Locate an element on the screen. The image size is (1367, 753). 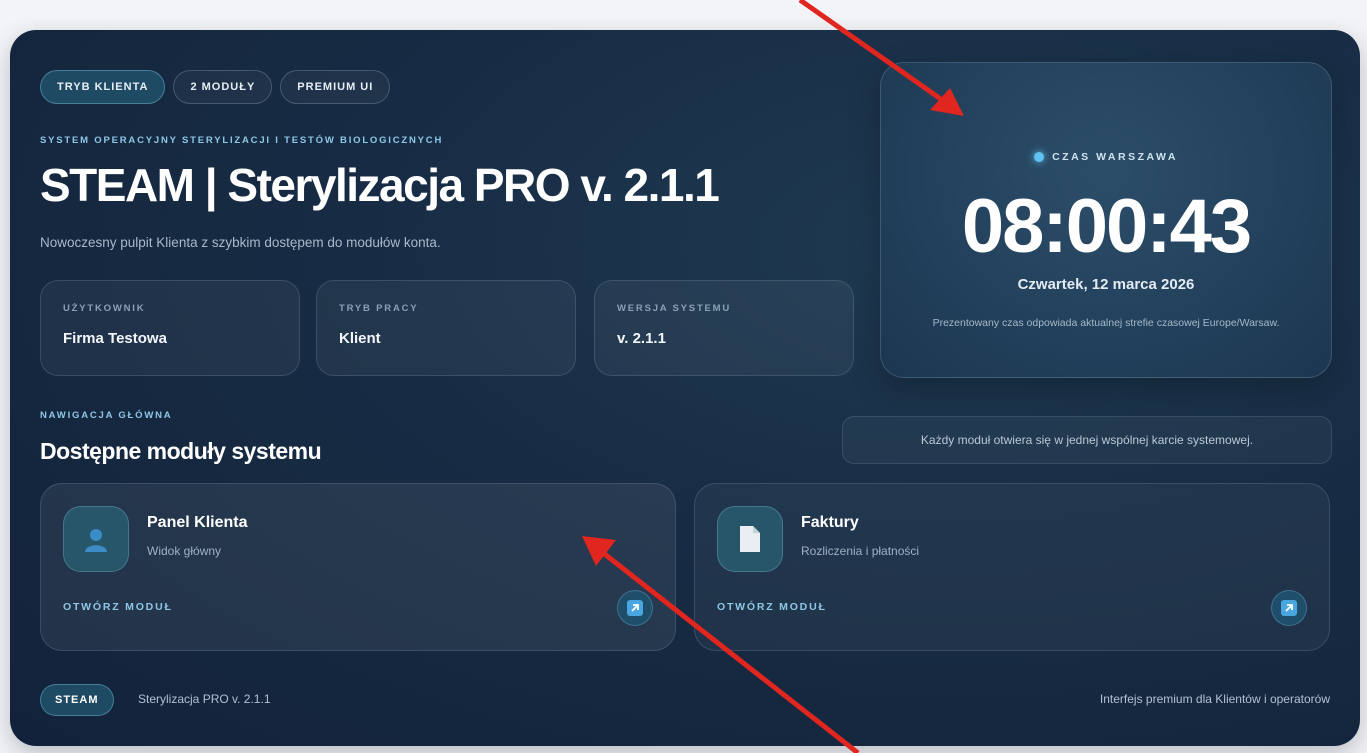
module-desc: Widok główny is located at coordinates (184, 551).